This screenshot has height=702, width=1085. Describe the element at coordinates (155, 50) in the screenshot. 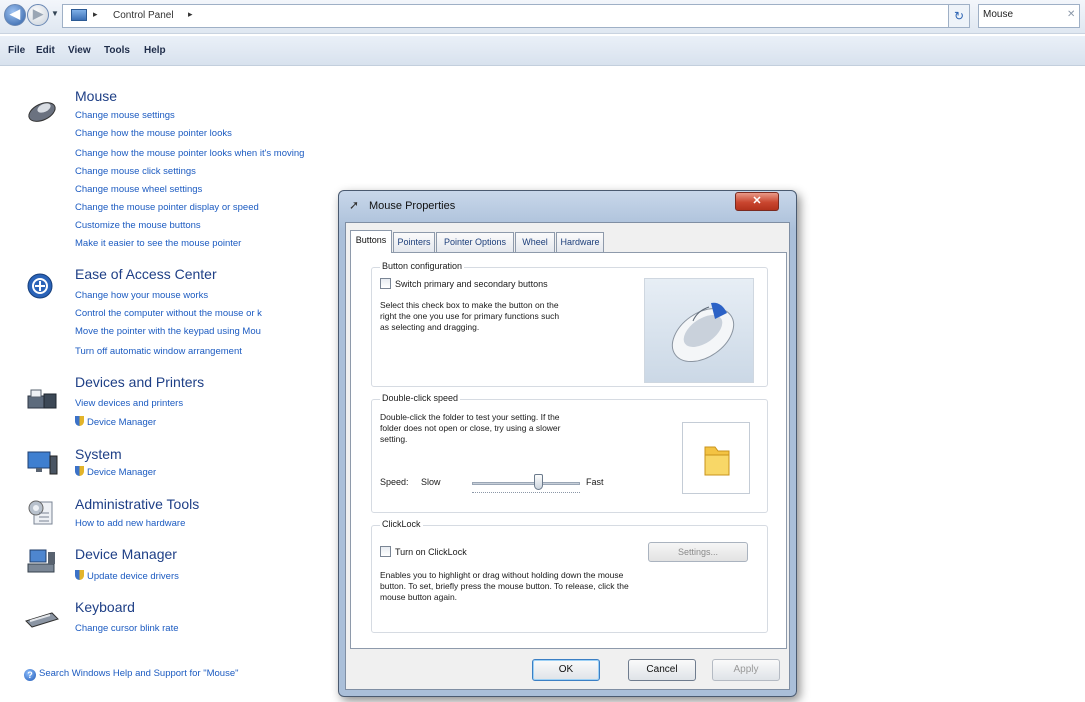

I see `menu-help: Help` at that location.